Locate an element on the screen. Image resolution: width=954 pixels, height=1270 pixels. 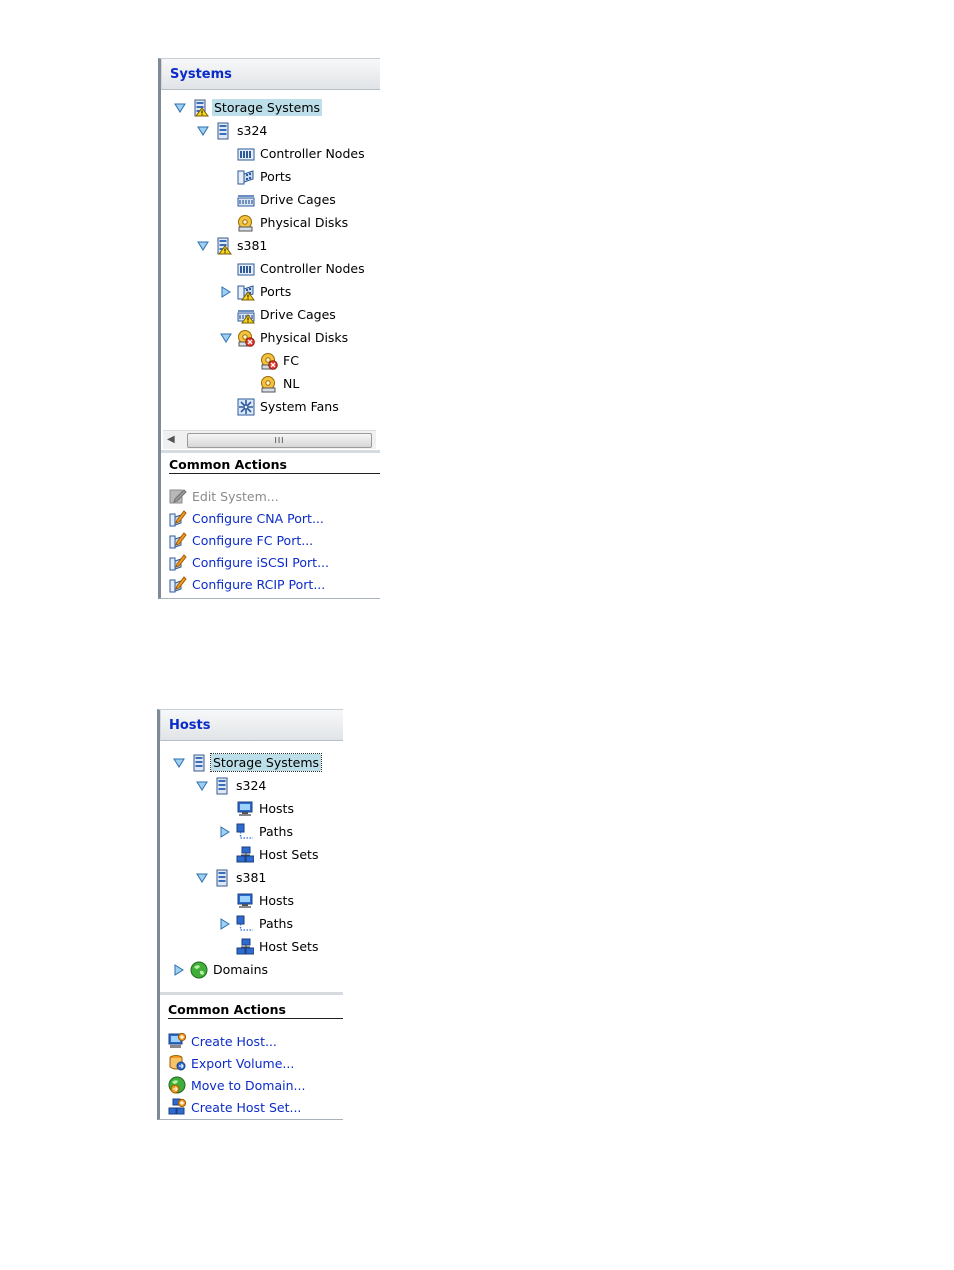
tree-node-s381-nl: NL is located at coordinates (271, 383).